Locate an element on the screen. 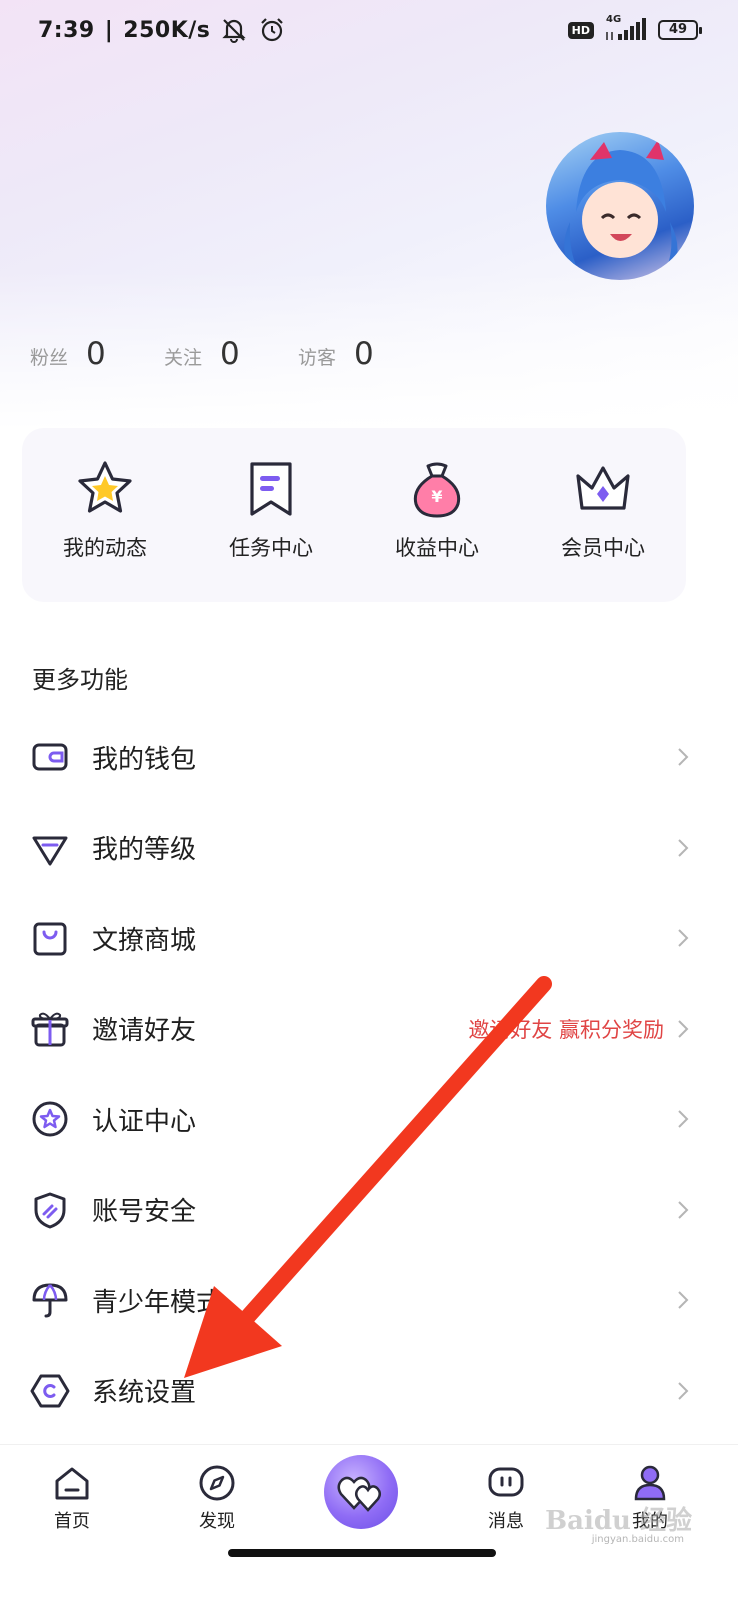  gift-icon is located at coordinates (50, 1029).